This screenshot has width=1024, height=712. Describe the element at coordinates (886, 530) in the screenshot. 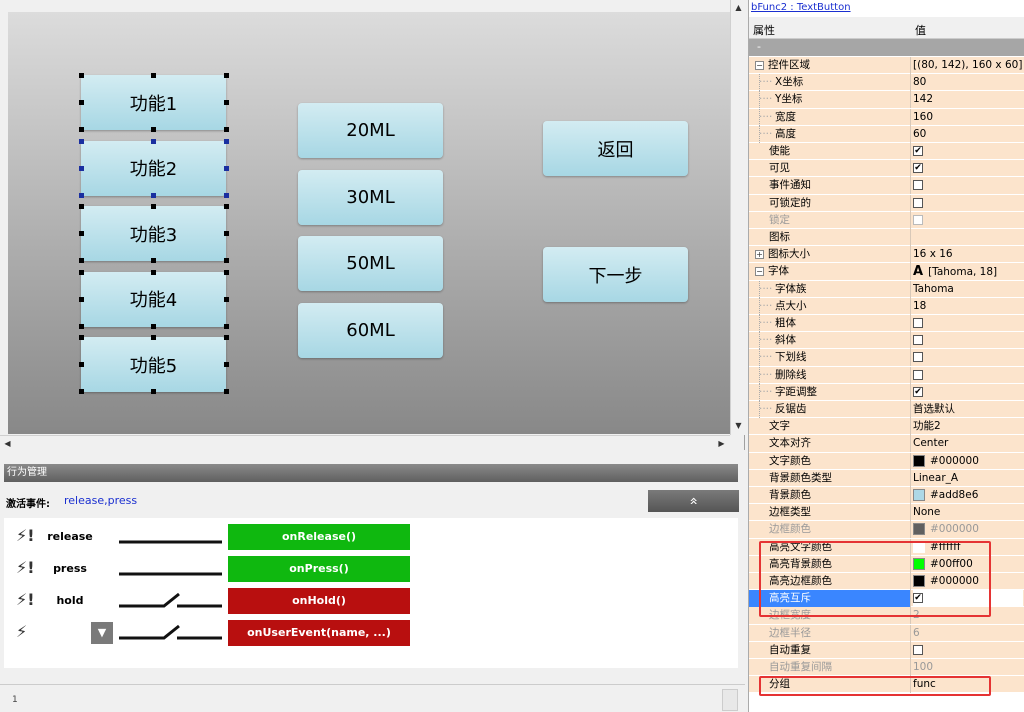

I see `property-row: 边框颜色 #000000` at that location.